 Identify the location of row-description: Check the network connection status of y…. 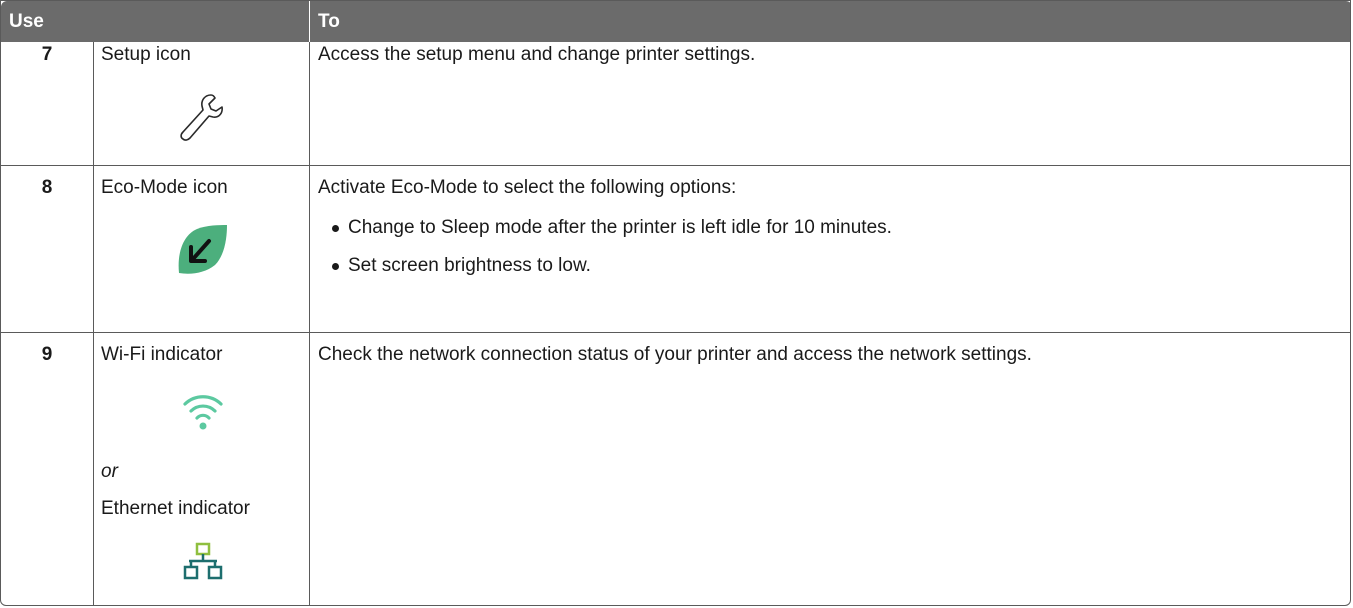
(675, 354).